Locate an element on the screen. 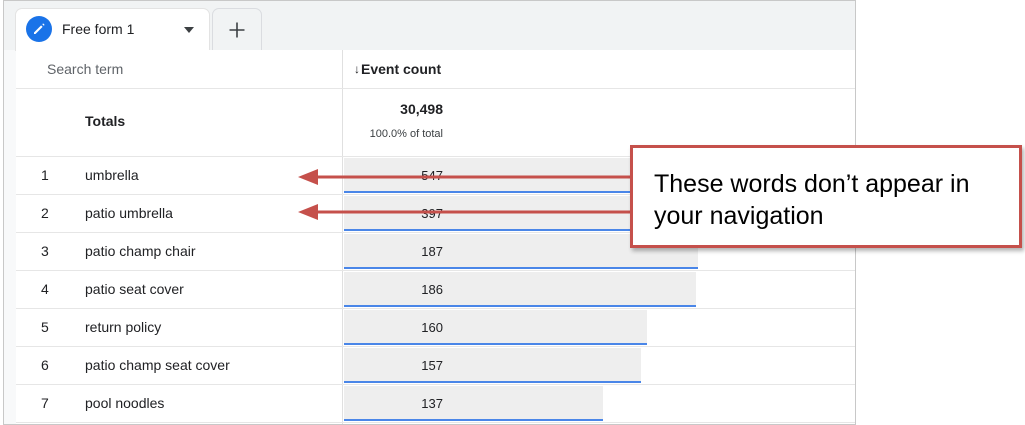 The width and height of the screenshot is (1025, 425). column-header-search-term: Search term is located at coordinates (85, 69).